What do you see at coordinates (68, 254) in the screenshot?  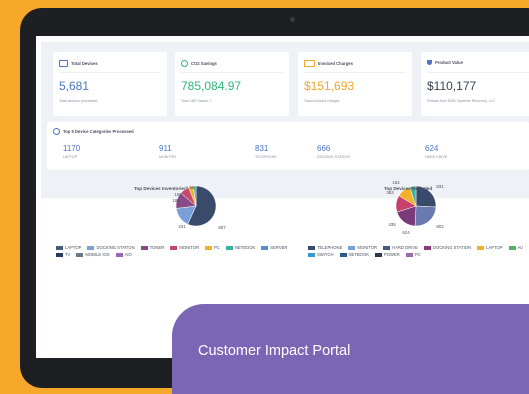 I see `legend-label: TV` at bounding box center [68, 254].